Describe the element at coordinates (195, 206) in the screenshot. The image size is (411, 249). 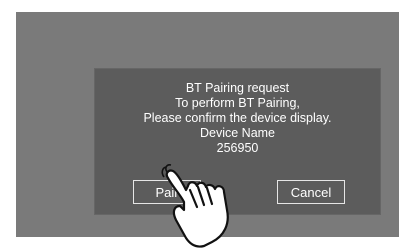
I see `hand-pointer-icon` at that location.